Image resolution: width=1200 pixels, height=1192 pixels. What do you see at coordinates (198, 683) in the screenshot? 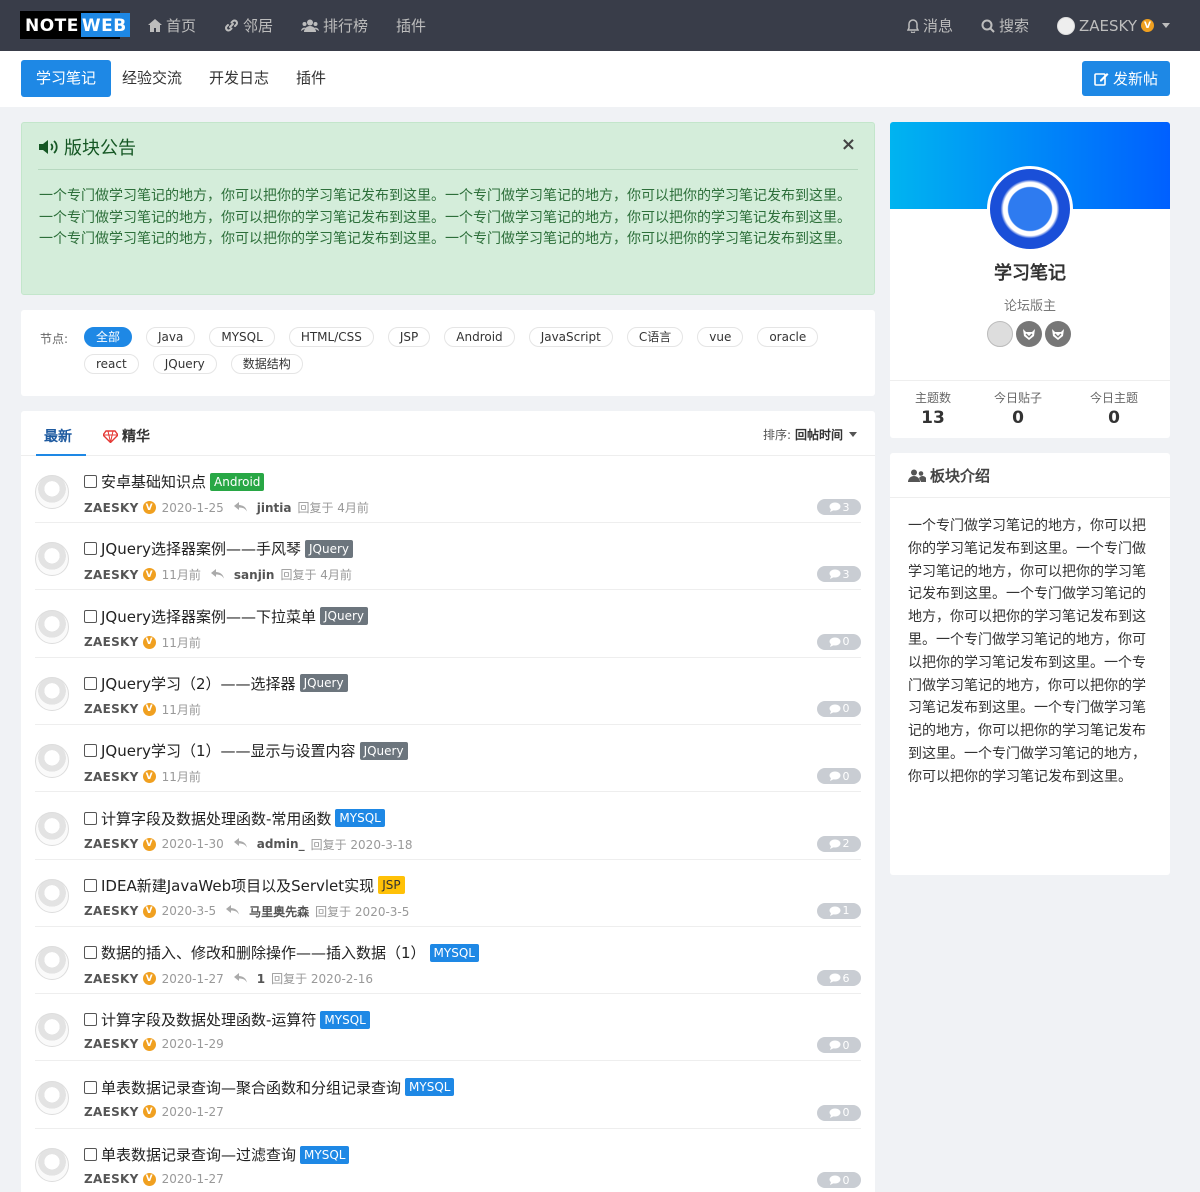
I see `thread-title-text: JQuery学习（2）——选择器` at bounding box center [198, 683].